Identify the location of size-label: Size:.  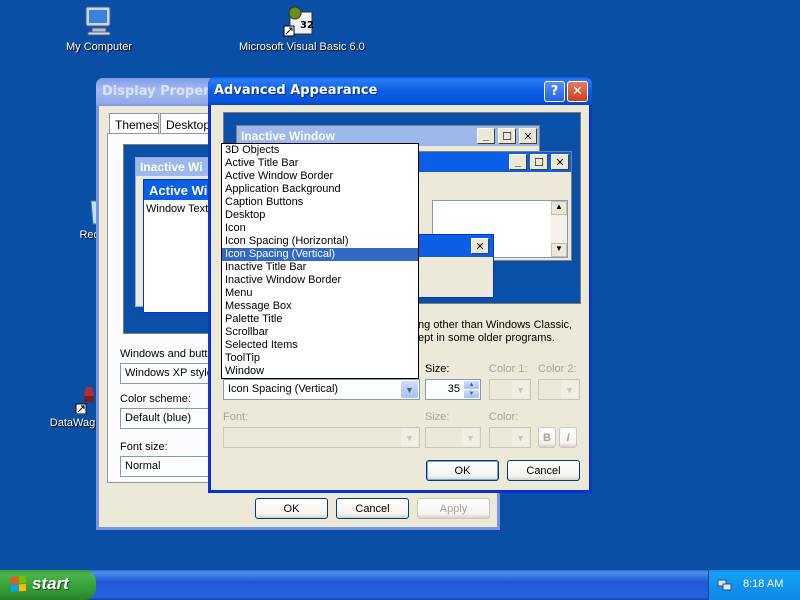
(437, 369).